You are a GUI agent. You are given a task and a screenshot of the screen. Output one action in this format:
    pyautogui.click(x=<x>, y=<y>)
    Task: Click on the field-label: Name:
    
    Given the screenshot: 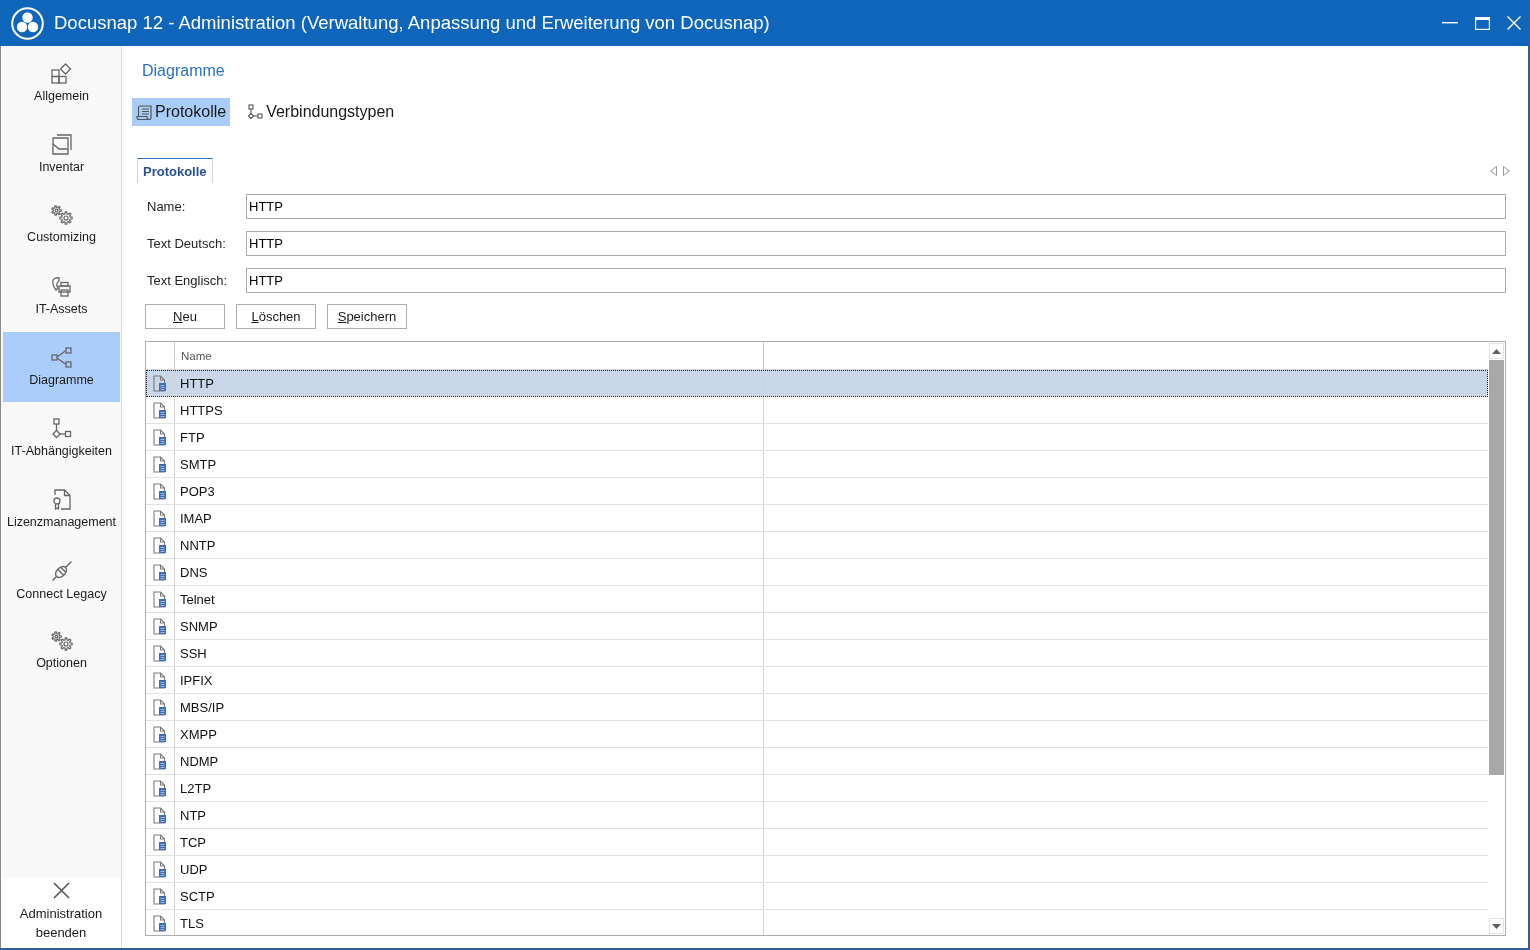 What is the action you would take?
    pyautogui.click(x=166, y=206)
    